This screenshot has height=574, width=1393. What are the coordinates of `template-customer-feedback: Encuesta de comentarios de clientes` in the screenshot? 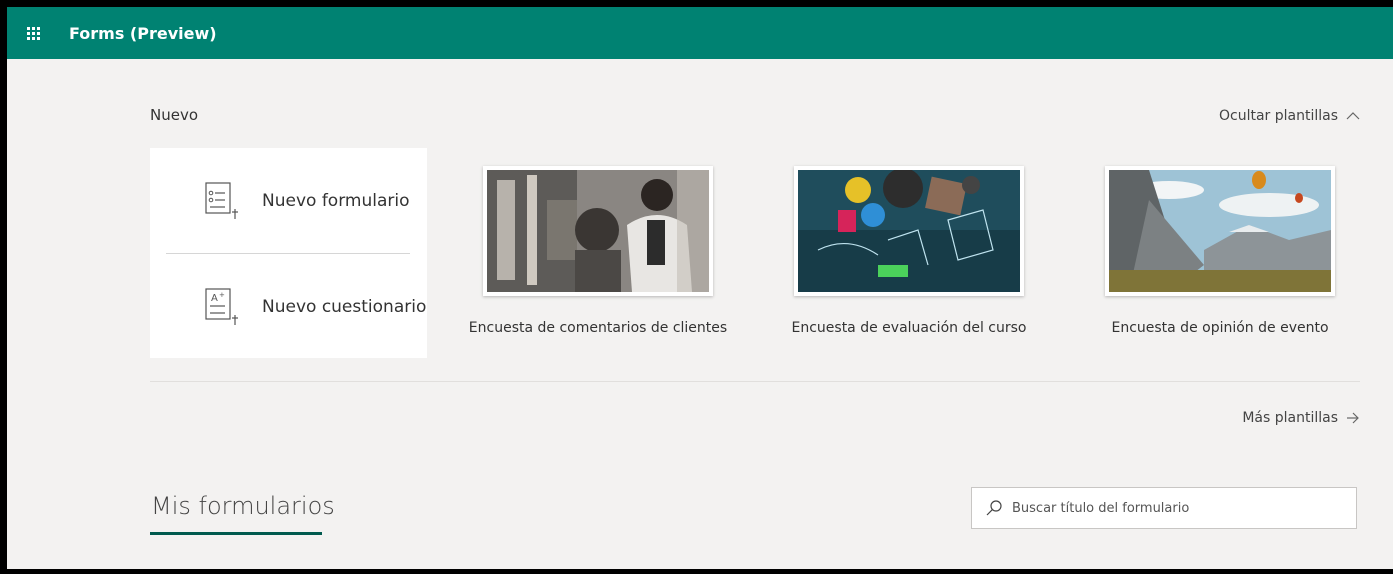 It's located at (598, 252).